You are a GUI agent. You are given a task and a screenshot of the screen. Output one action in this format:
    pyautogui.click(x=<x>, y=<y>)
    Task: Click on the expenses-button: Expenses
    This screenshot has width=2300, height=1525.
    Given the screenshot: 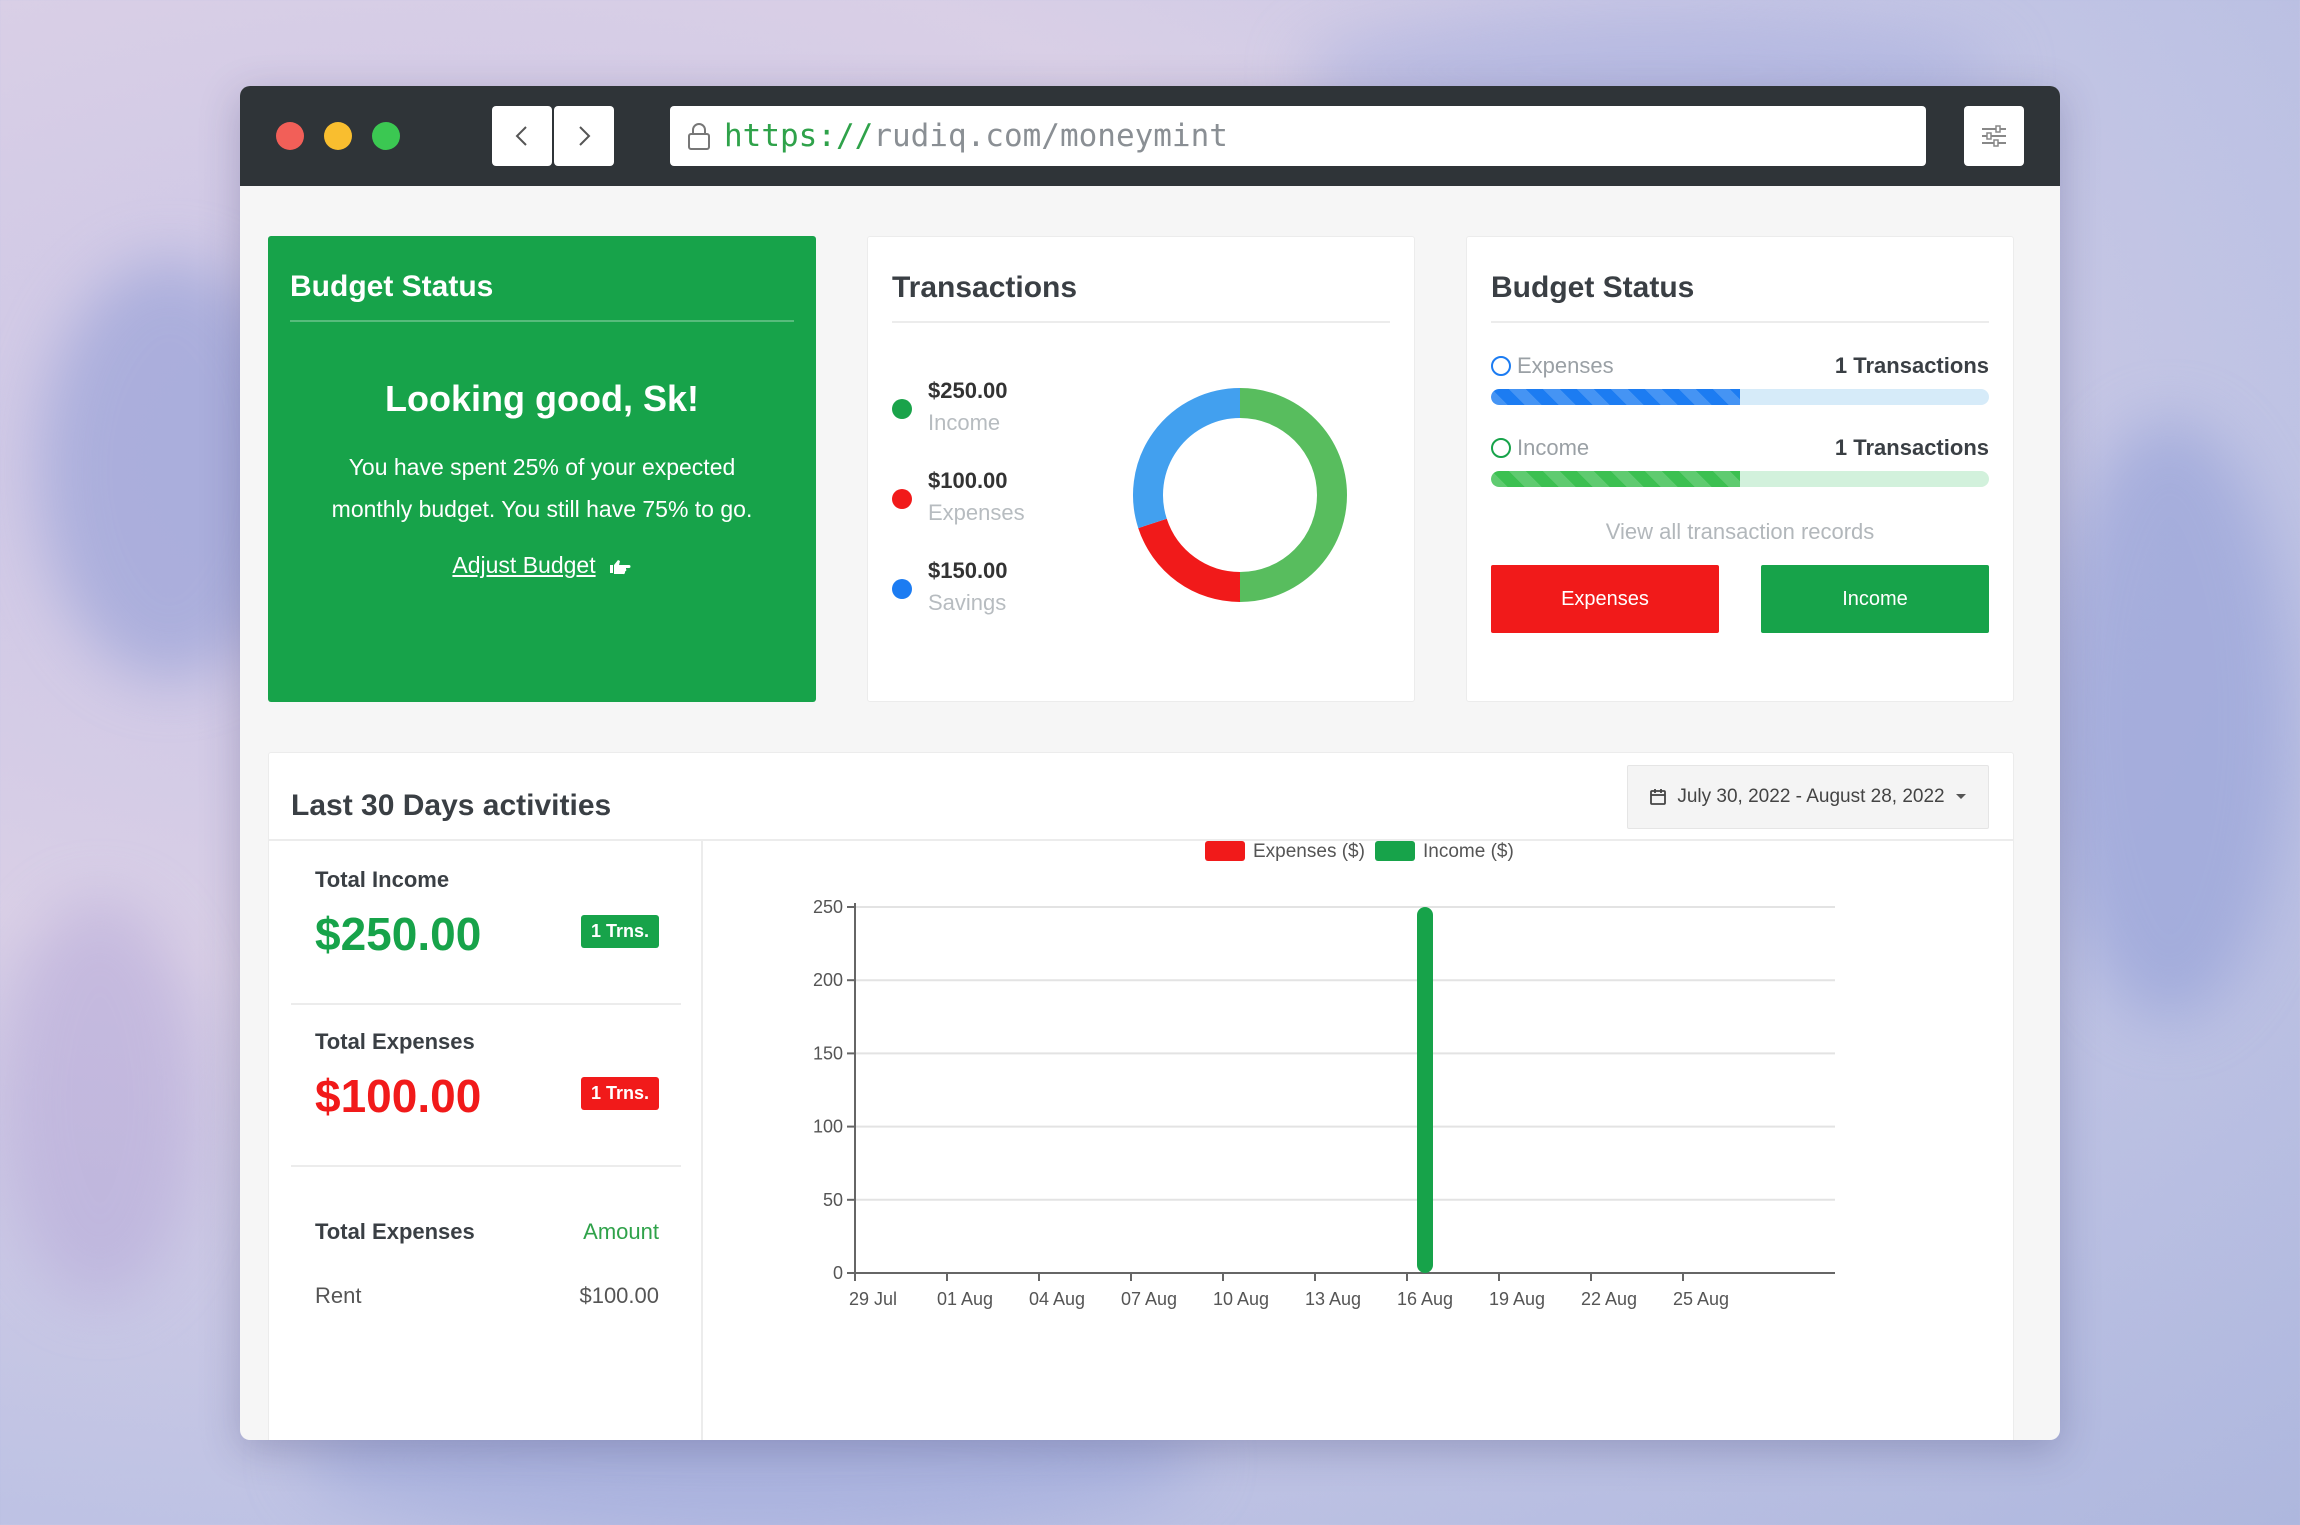 What is the action you would take?
    pyautogui.click(x=1605, y=599)
    